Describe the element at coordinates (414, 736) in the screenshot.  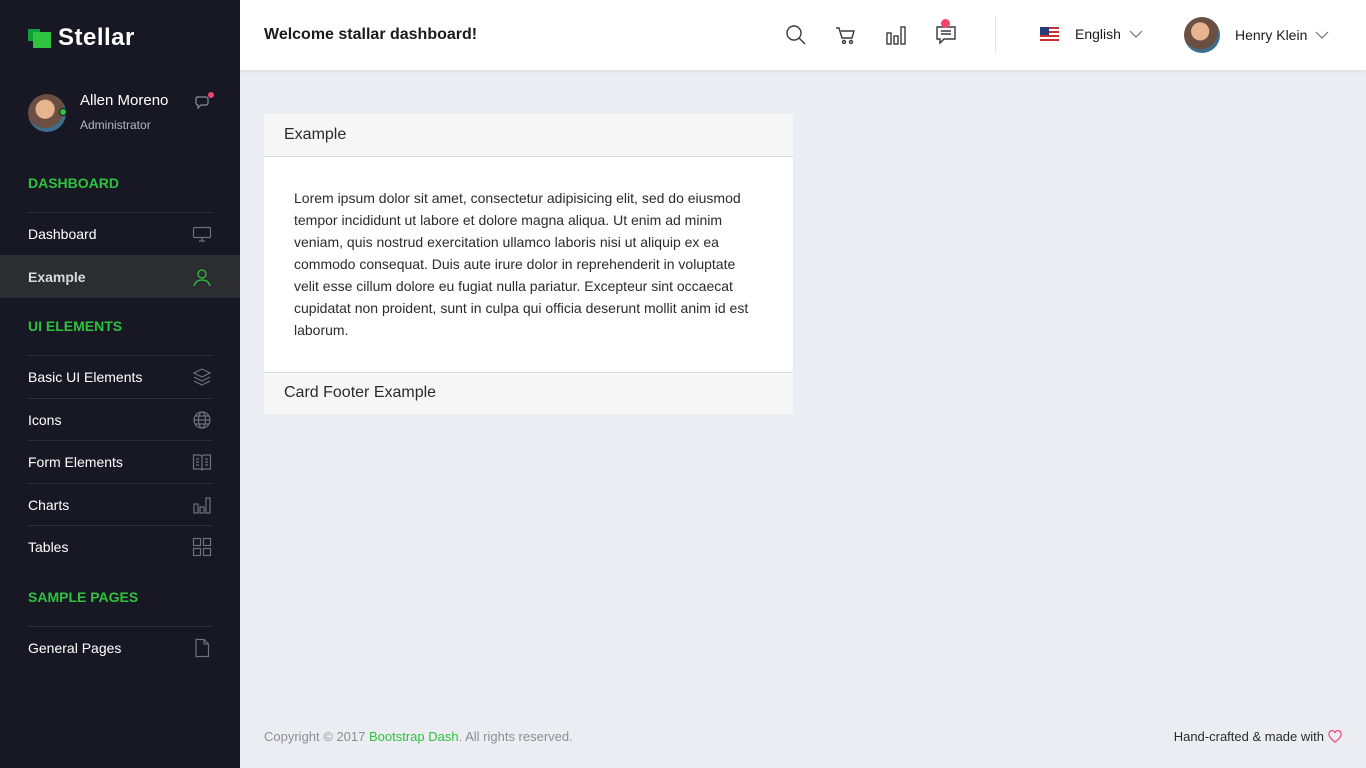
I see `bootstrap-dash-link: Bootstrap Dash` at that location.